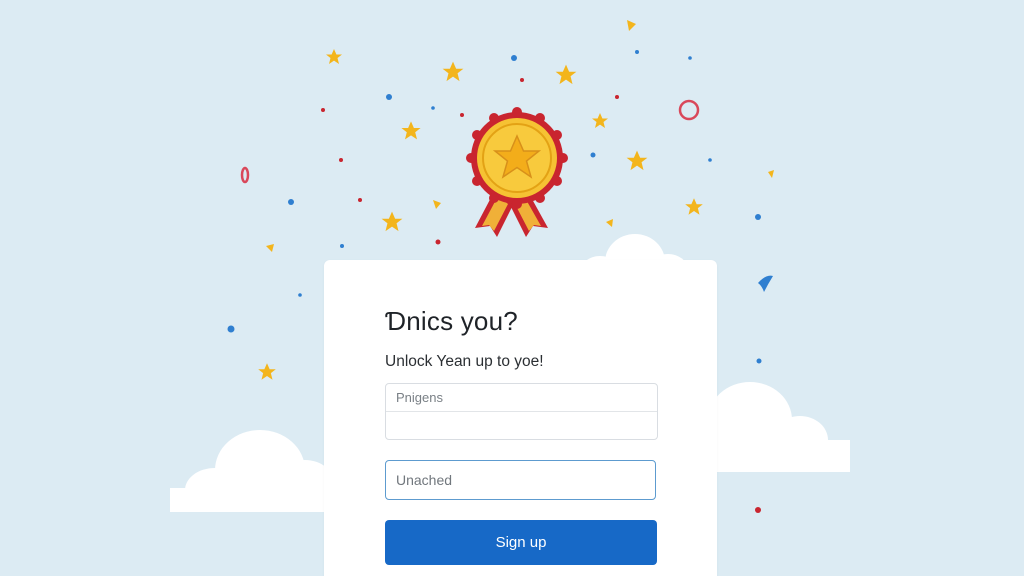  I want to click on card-title: Ɗnics you?, so click(451, 321).